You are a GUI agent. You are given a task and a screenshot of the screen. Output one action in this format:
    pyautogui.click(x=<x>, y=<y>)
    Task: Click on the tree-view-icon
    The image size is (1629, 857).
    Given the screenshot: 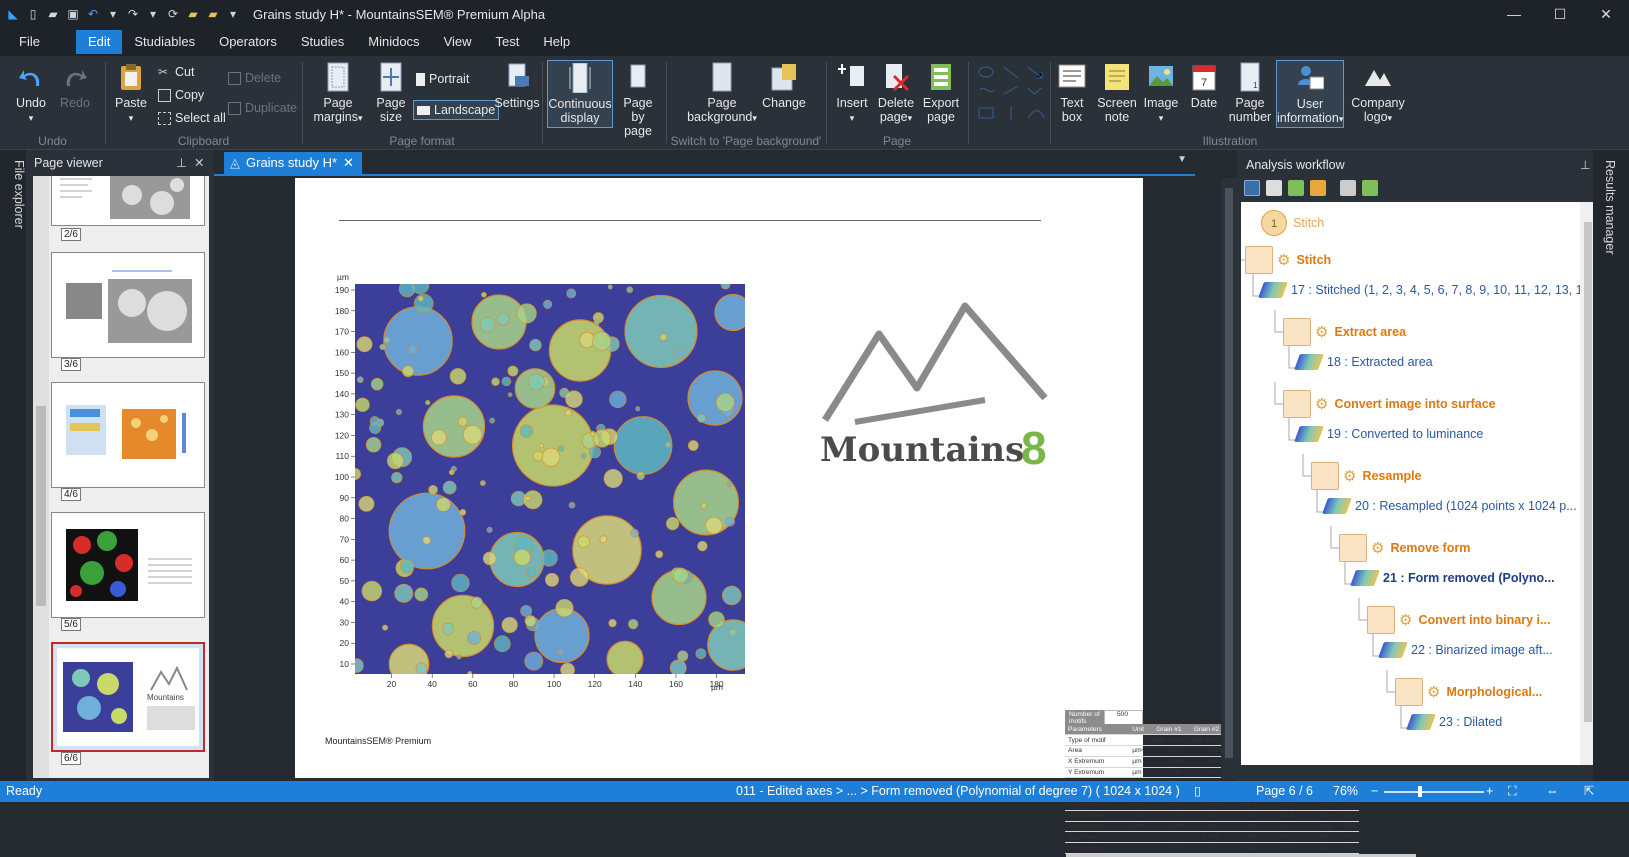 What is the action you would take?
    pyautogui.click(x=1252, y=188)
    